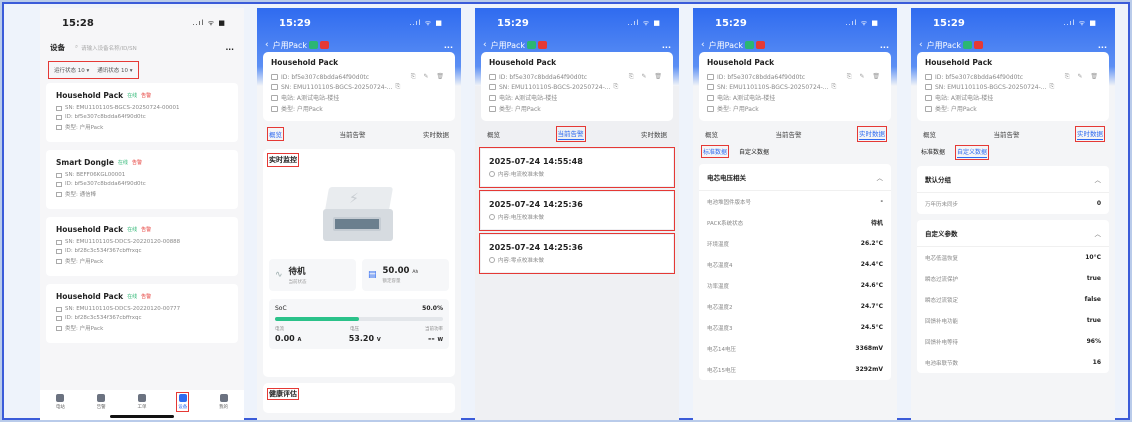 This screenshot has height=422, width=1132. I want to click on tab-label: 工单, so click(142, 407).